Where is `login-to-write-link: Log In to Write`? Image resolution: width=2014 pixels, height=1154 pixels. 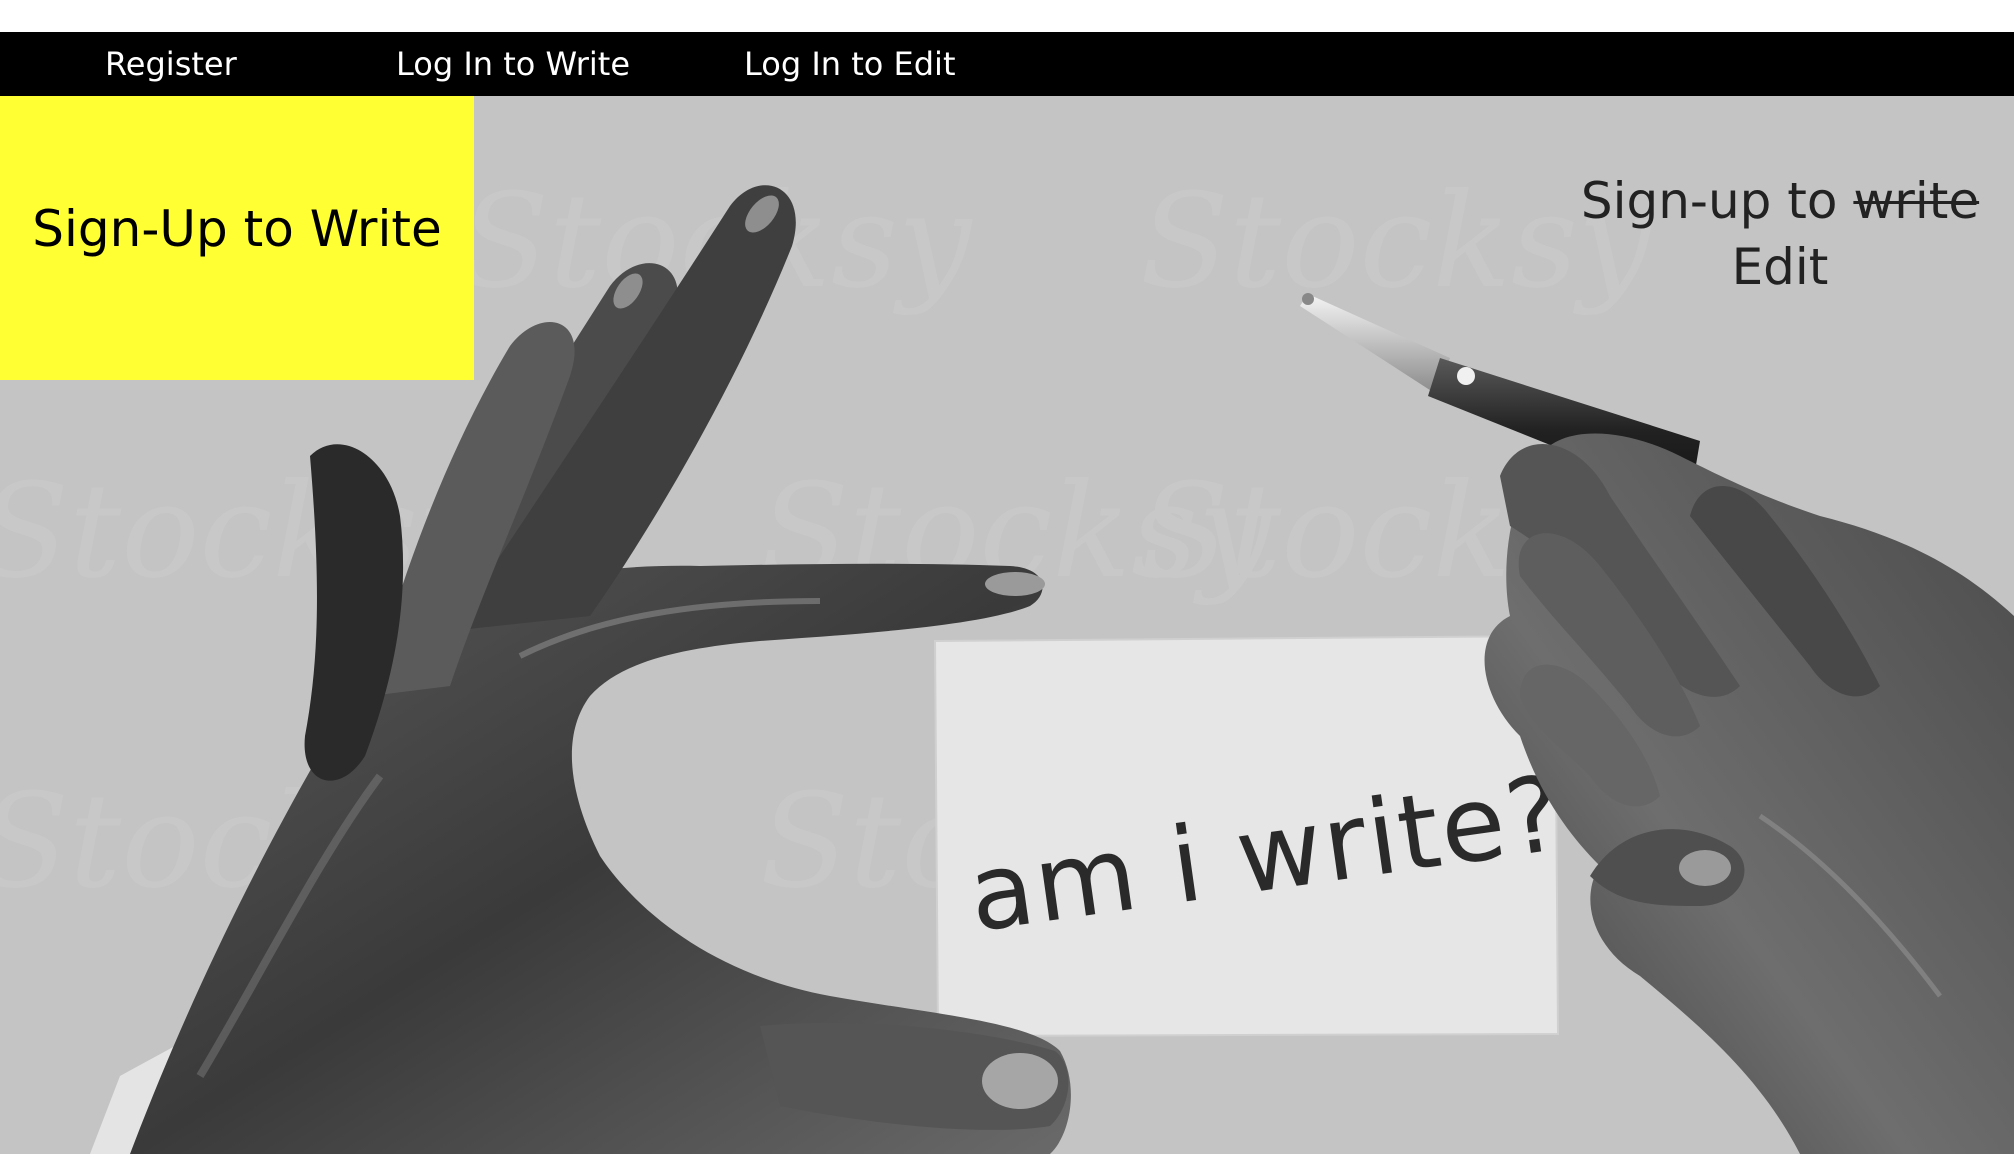
login-to-write-link: Log In to Write is located at coordinates (513, 64).